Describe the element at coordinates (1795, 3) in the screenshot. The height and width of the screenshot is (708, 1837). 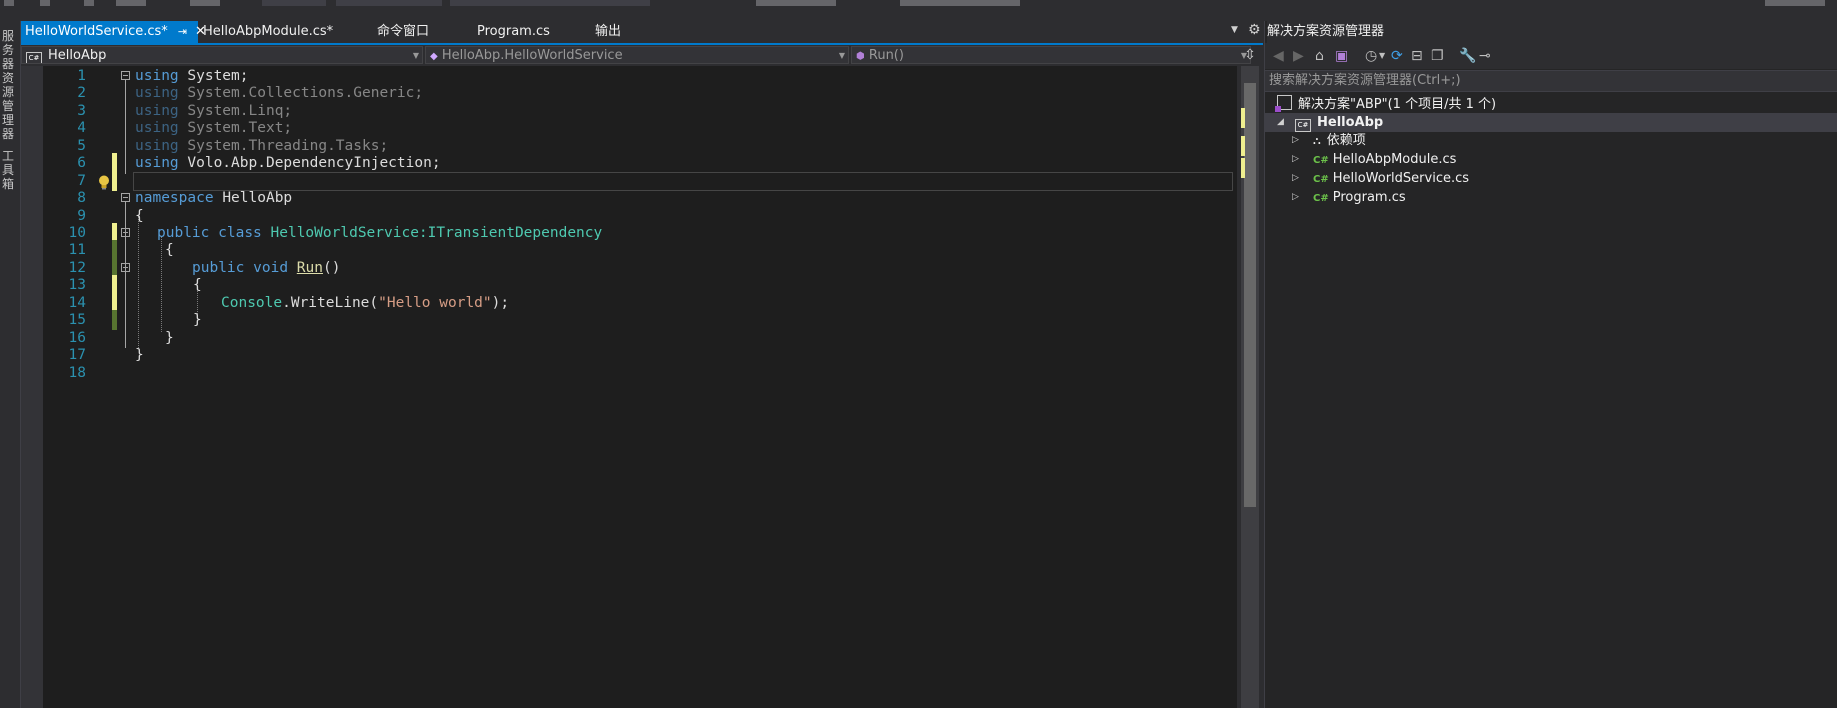
I see `live-share-icon` at that location.